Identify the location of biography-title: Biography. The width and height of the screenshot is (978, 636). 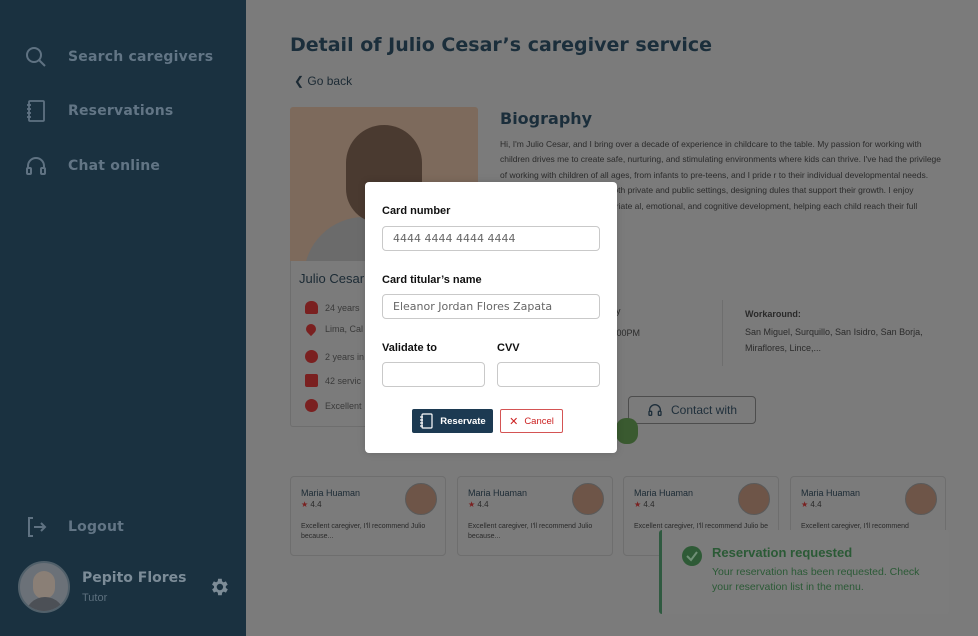
(546, 118).